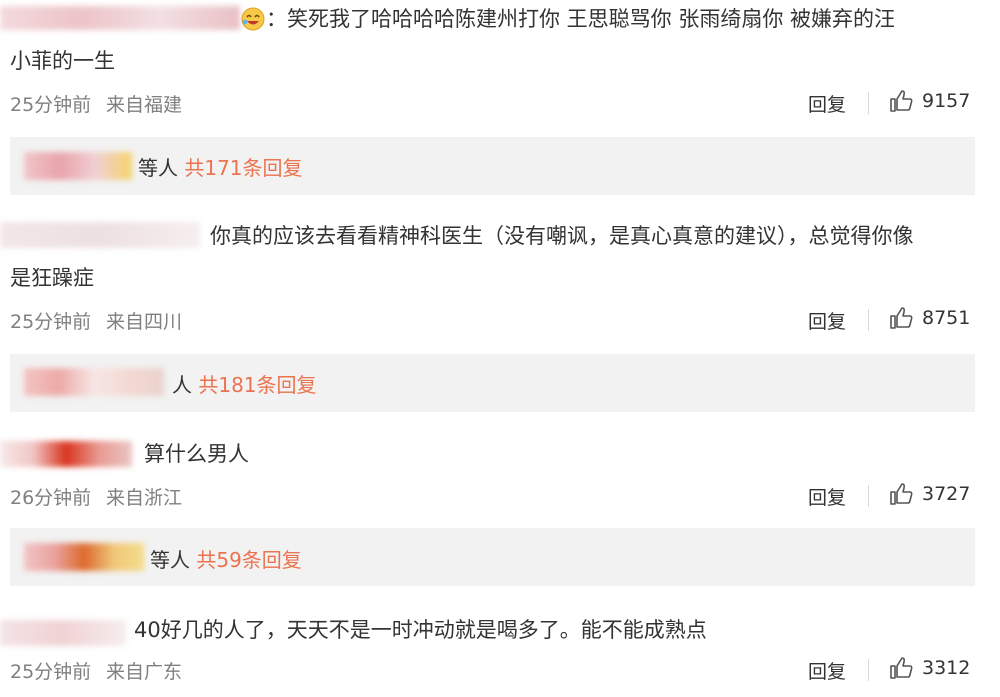 The width and height of the screenshot is (1000, 697). What do you see at coordinates (248, 560) in the screenshot?
I see `reply-count-link: 共59条回复` at bounding box center [248, 560].